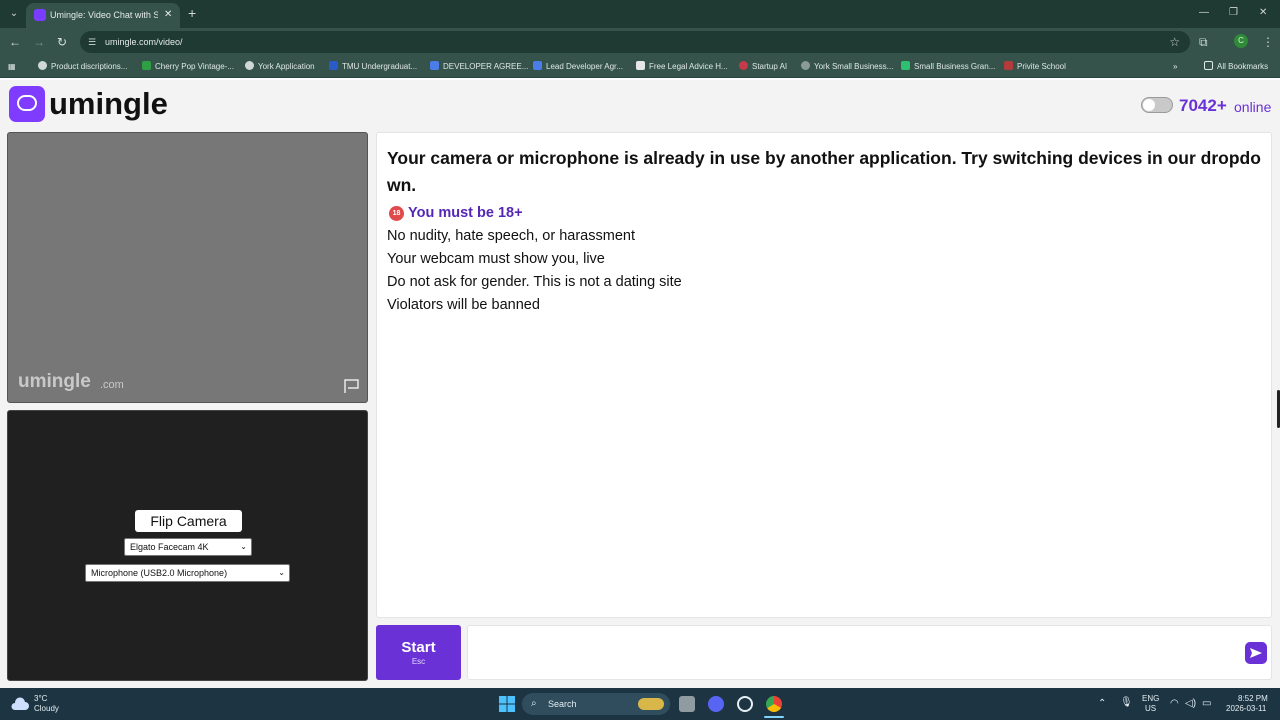 This screenshot has height=720, width=1280. Describe the element at coordinates (534, 703) in the screenshot. I see `search-icon: ⌕` at that location.